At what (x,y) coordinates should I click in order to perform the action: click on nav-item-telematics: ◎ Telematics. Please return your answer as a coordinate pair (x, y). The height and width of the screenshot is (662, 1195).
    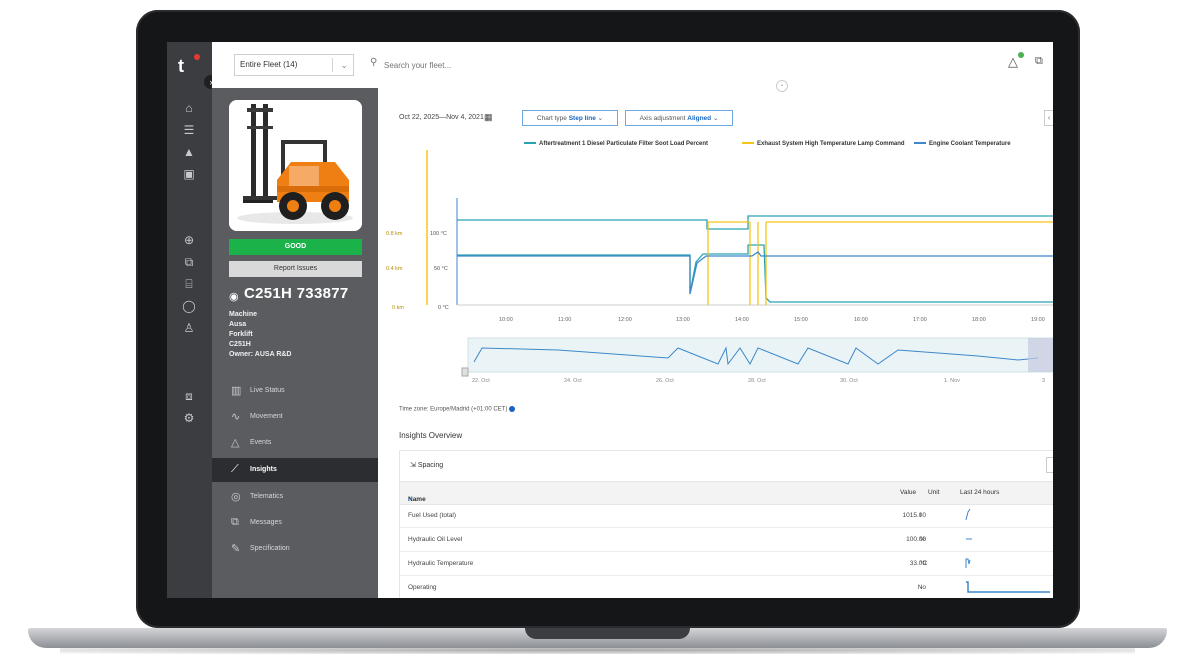
    Looking at the image, I should click on (295, 497).